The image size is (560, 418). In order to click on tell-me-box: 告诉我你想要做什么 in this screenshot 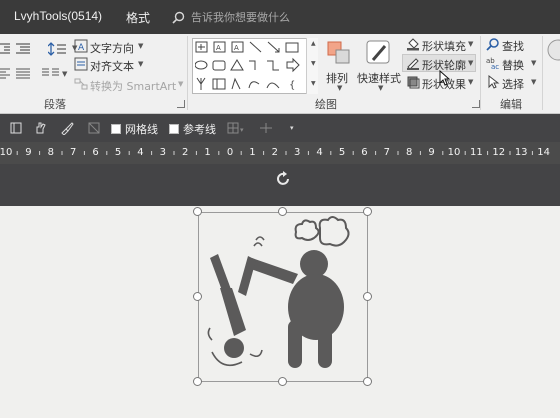, I will do `click(231, 17)`.